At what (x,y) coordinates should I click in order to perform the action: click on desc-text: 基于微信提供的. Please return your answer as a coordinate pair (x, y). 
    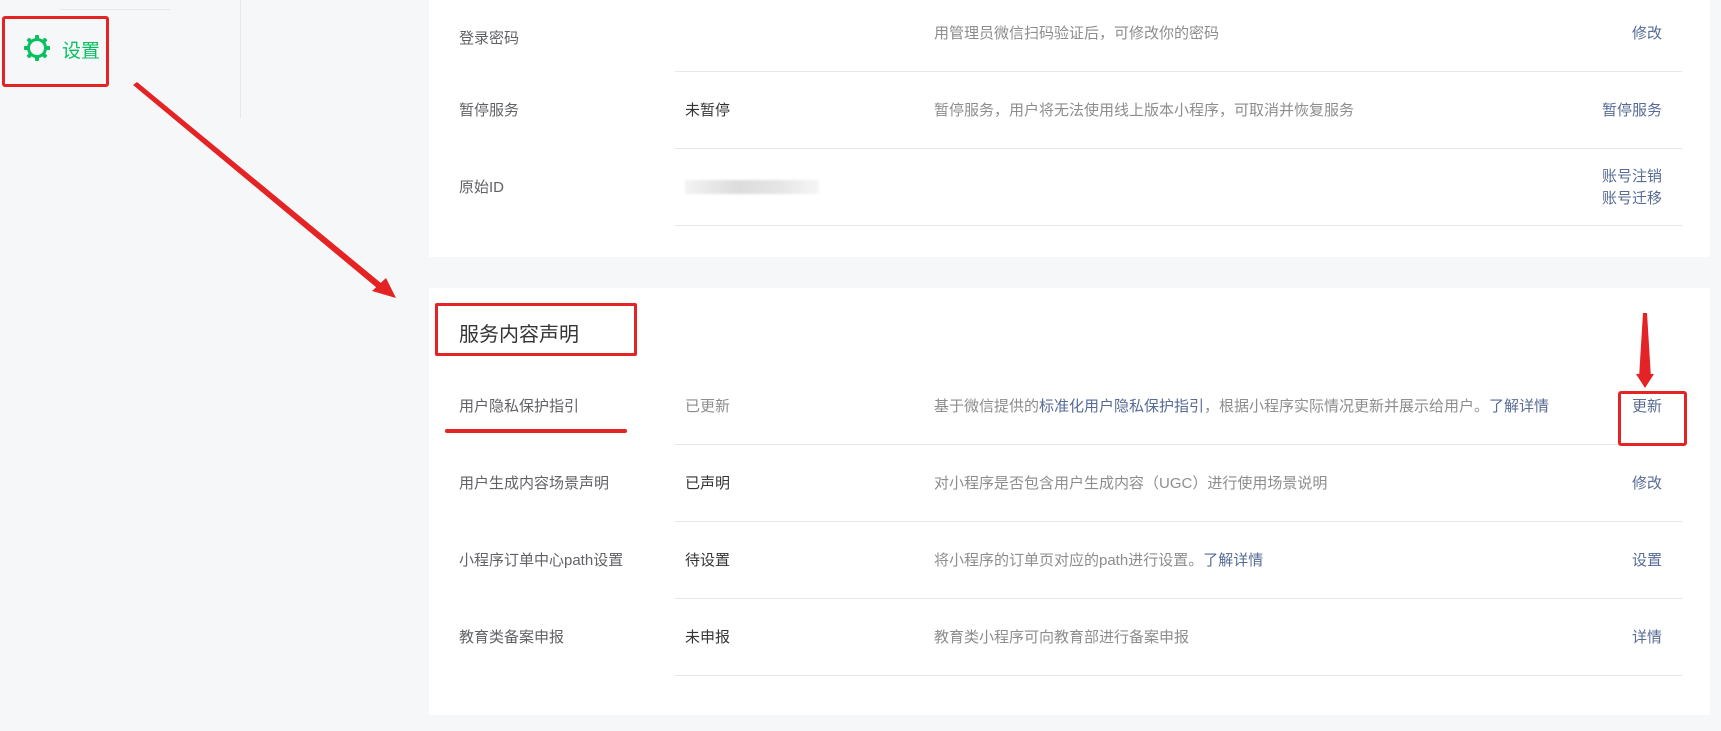
    Looking at the image, I should click on (987, 406).